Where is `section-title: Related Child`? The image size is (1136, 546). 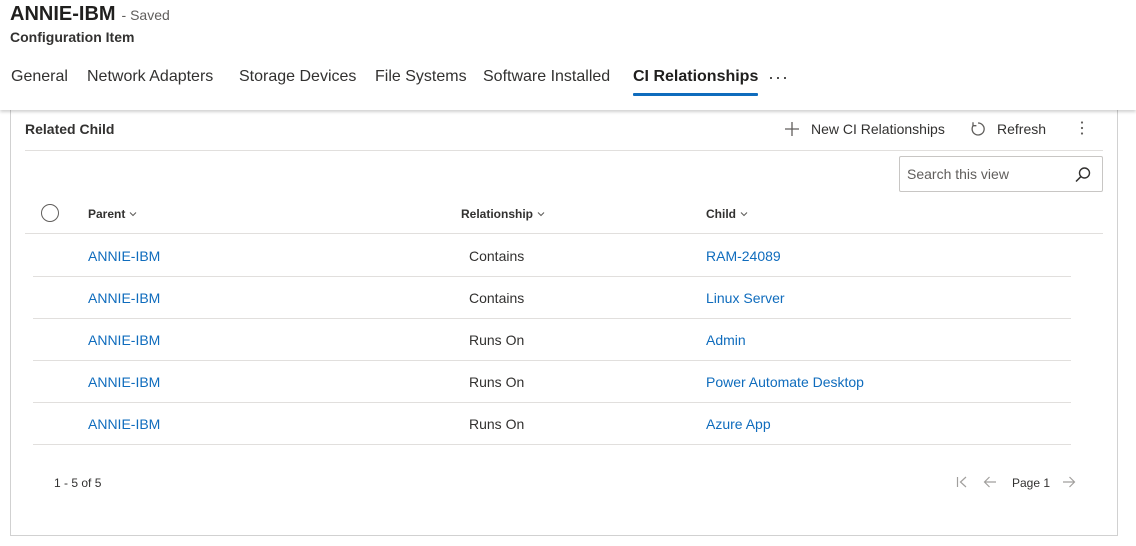
section-title: Related Child is located at coordinates (70, 129).